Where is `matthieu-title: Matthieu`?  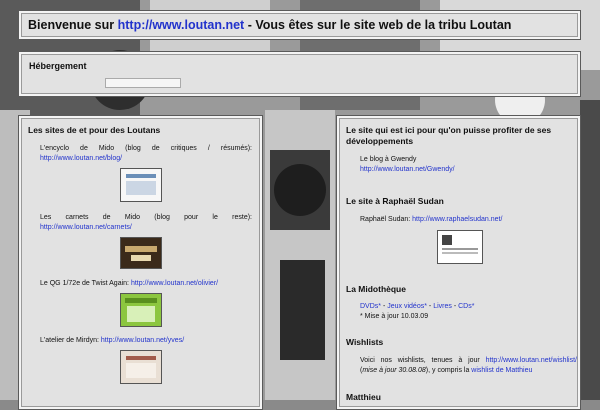
matthieu-title: Matthieu is located at coordinates (363, 397).